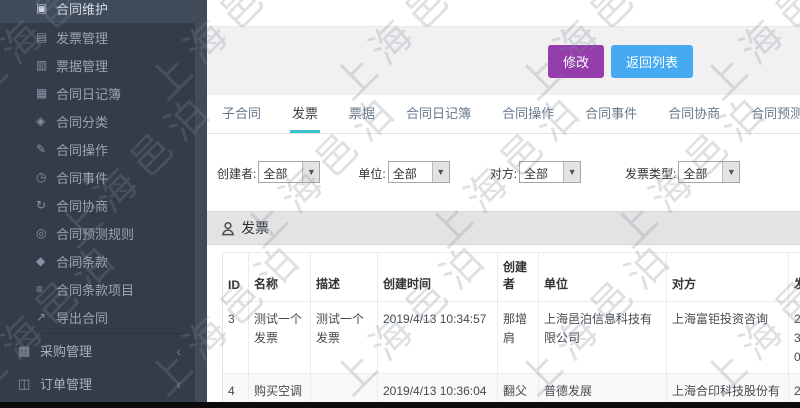 Image resolution: width=800 pixels, height=408 pixels. I want to click on tab-4: 合同操作, so click(528, 114).